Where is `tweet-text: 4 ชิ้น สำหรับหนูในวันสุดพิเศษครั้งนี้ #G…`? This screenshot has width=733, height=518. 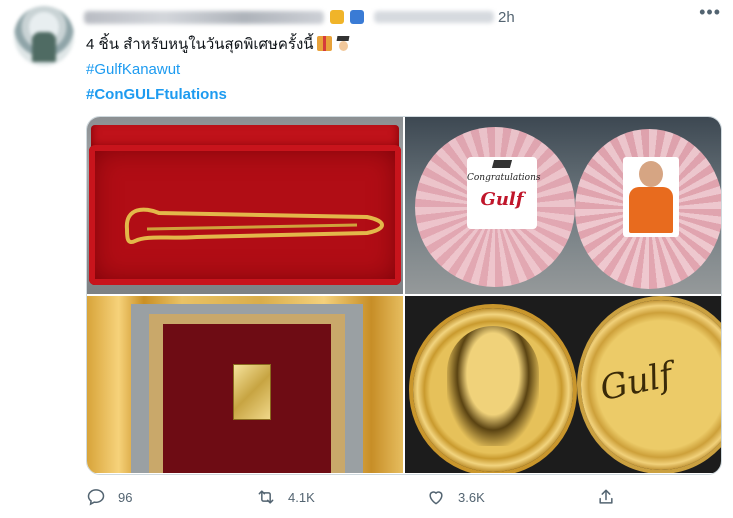
tweet-text: 4 ชิ้น สำหรับหนูในวันสุดพิเศษครั้งนี้ #G… is located at coordinates (218, 69).